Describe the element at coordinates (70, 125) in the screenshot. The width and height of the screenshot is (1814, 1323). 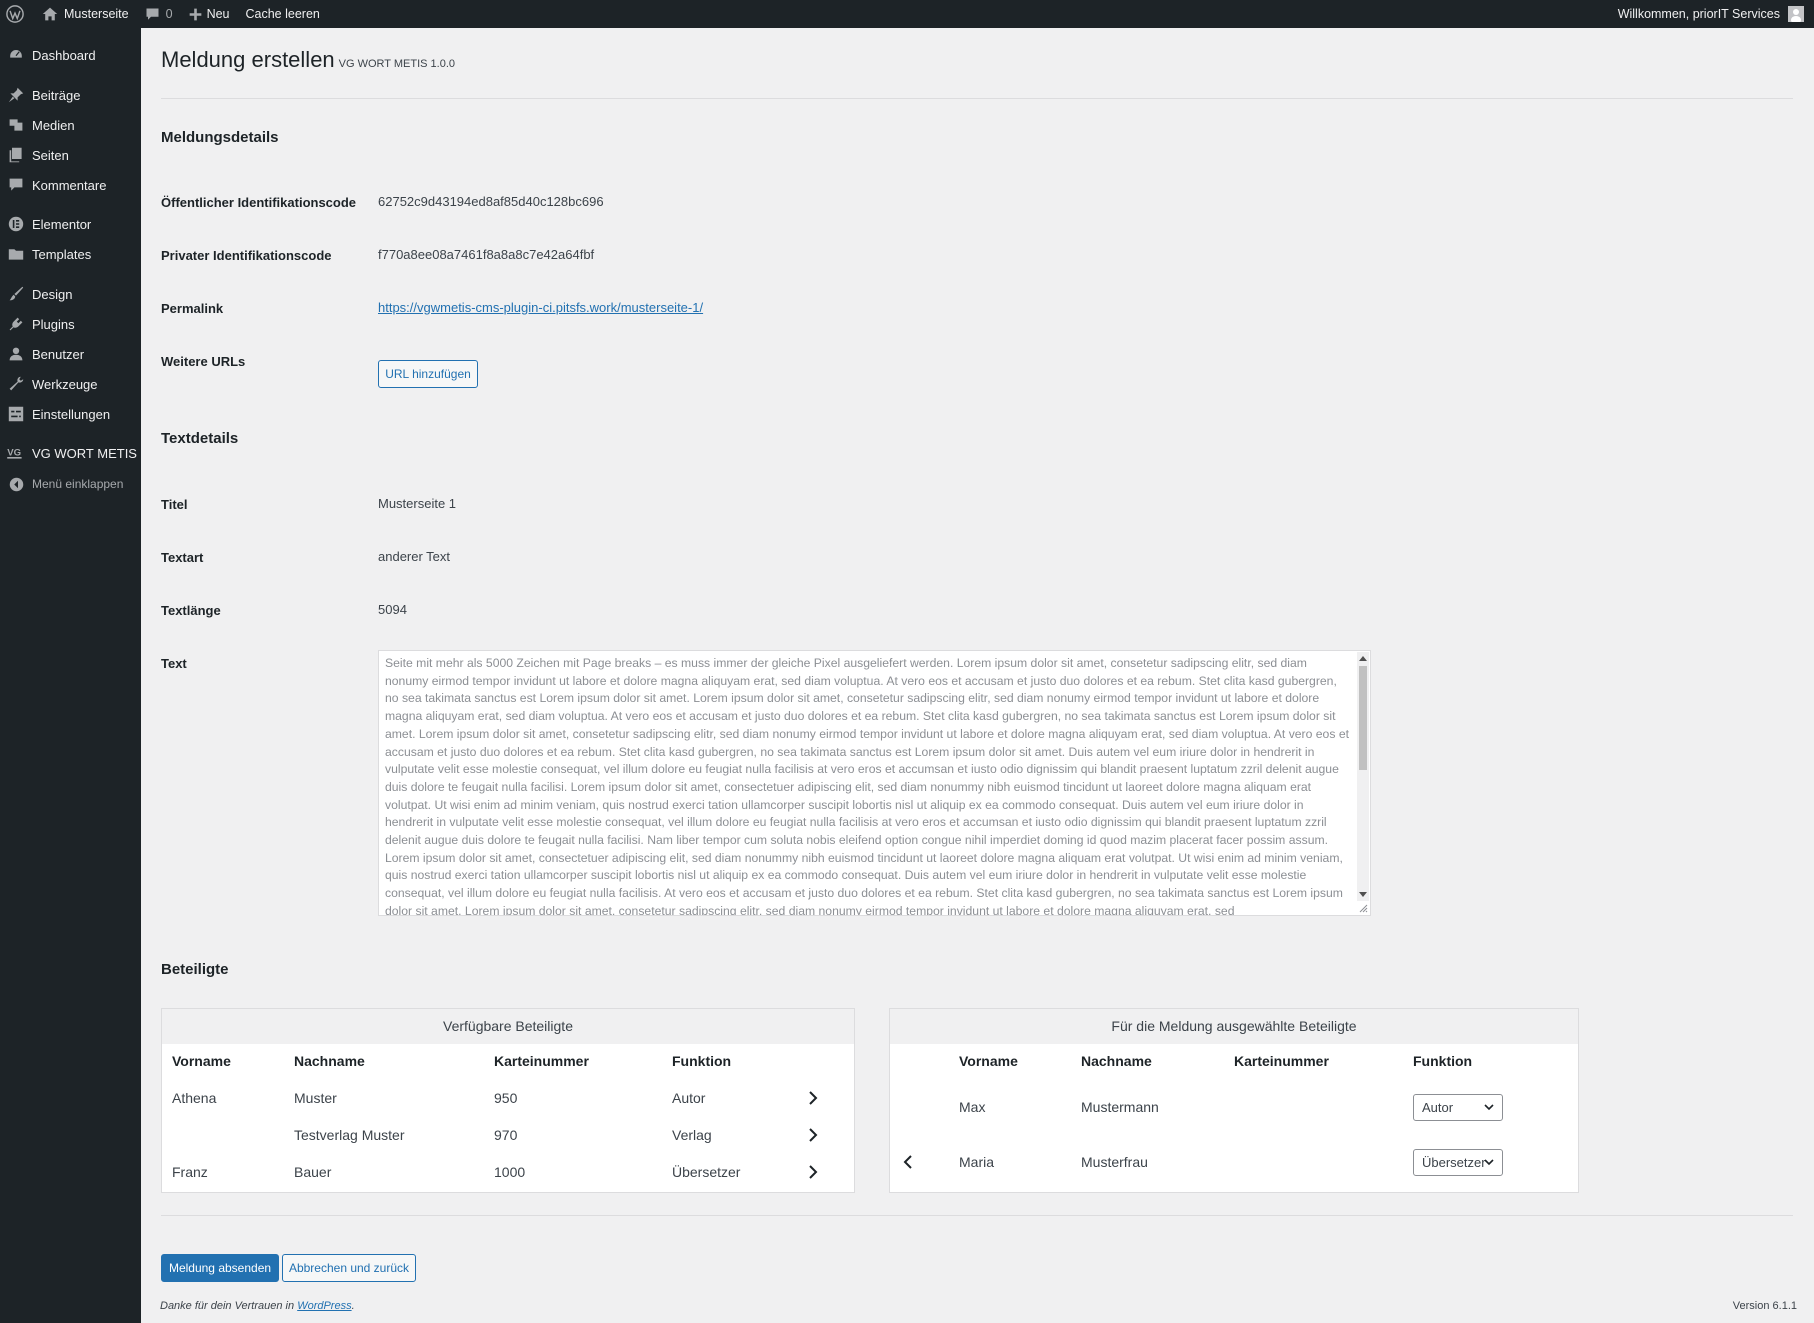
I see `sidebar-item-medien: Medien` at that location.